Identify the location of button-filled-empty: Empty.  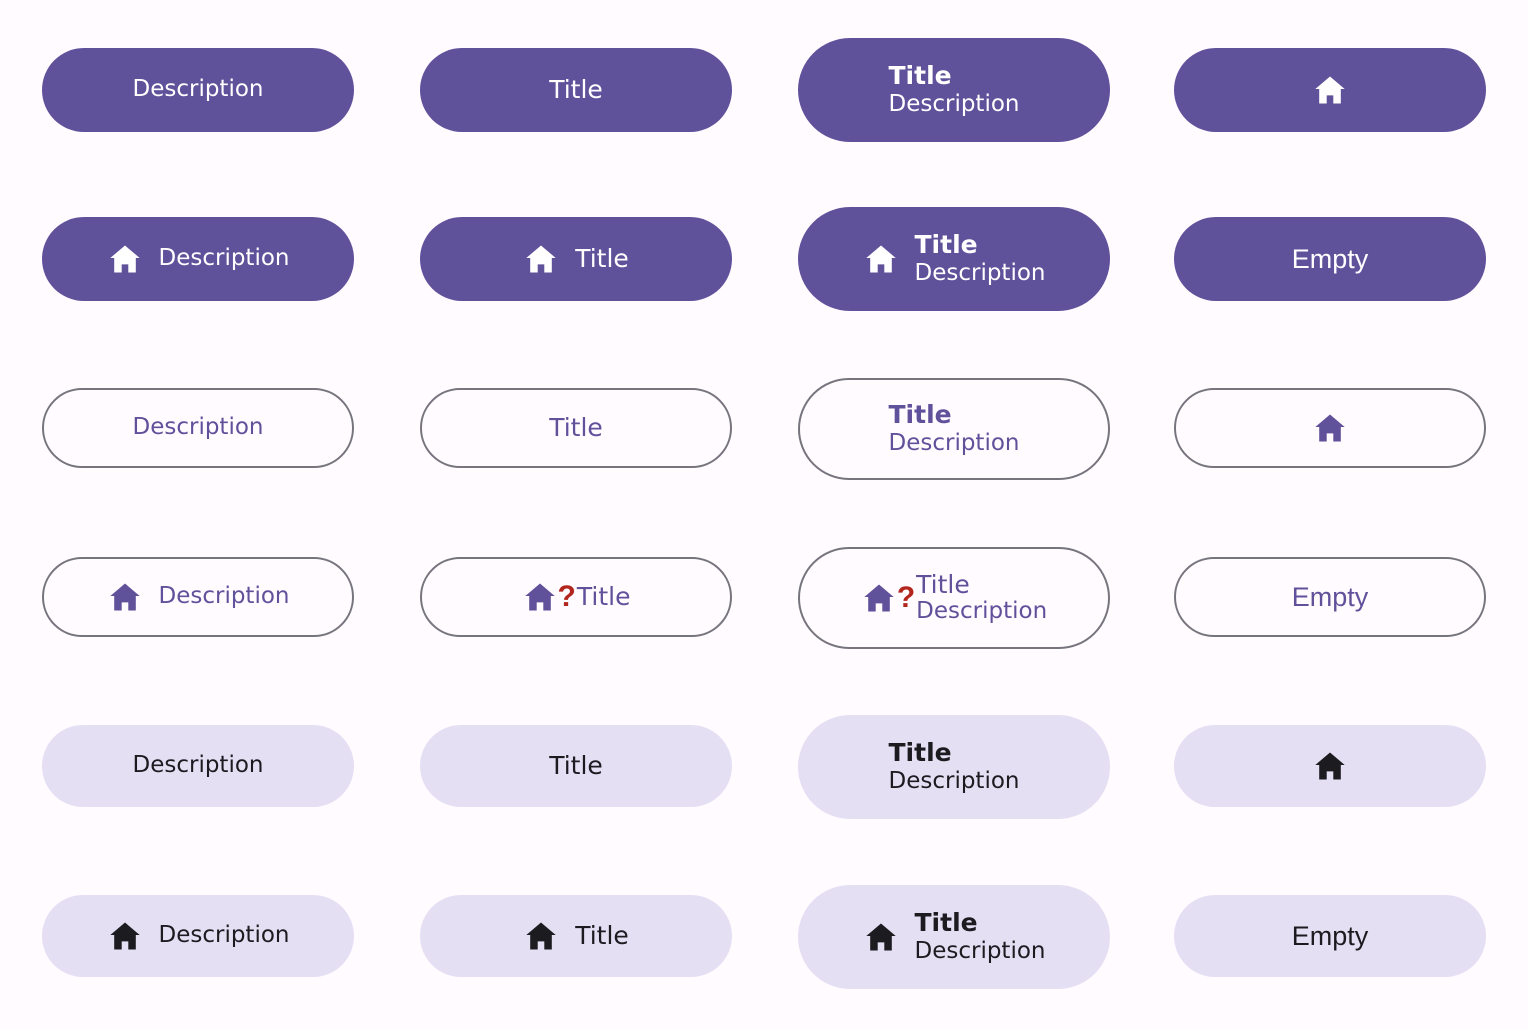
(1330, 259).